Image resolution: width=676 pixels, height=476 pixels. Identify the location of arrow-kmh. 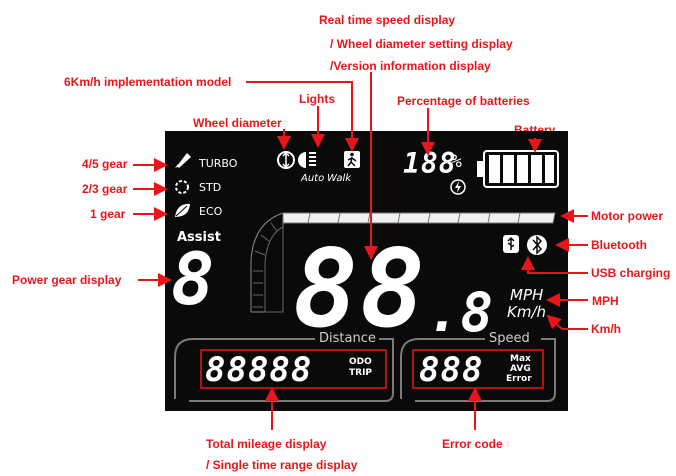
(567, 322).